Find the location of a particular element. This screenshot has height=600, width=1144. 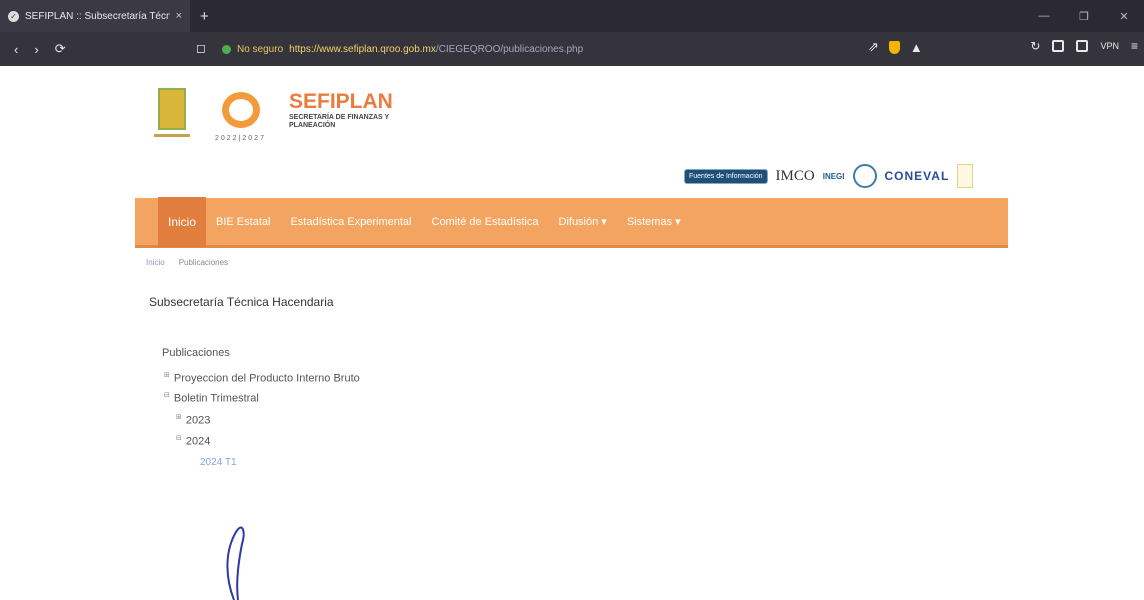

wallet-icon is located at coordinates (1058, 46).